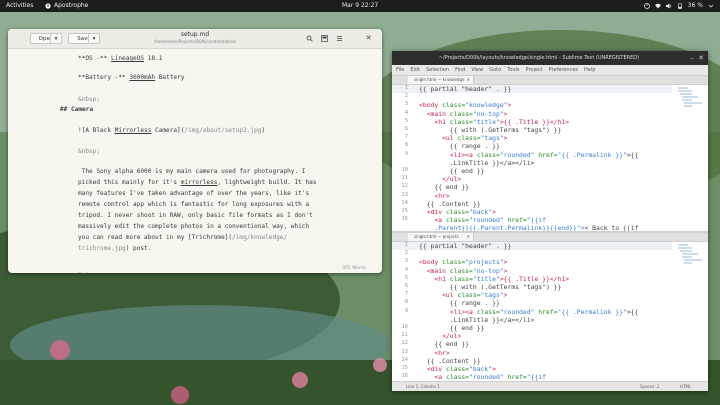  I want to click on clock: Mar 9 22:27, so click(360, 5).